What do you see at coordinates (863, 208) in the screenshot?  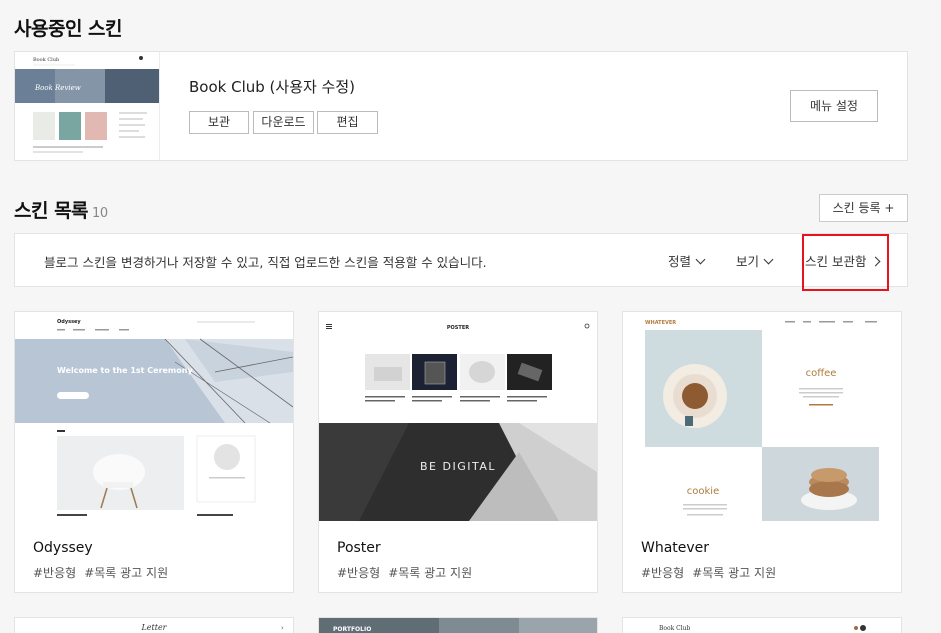 I see `register-skin-button: 스킨 등록 +` at bounding box center [863, 208].